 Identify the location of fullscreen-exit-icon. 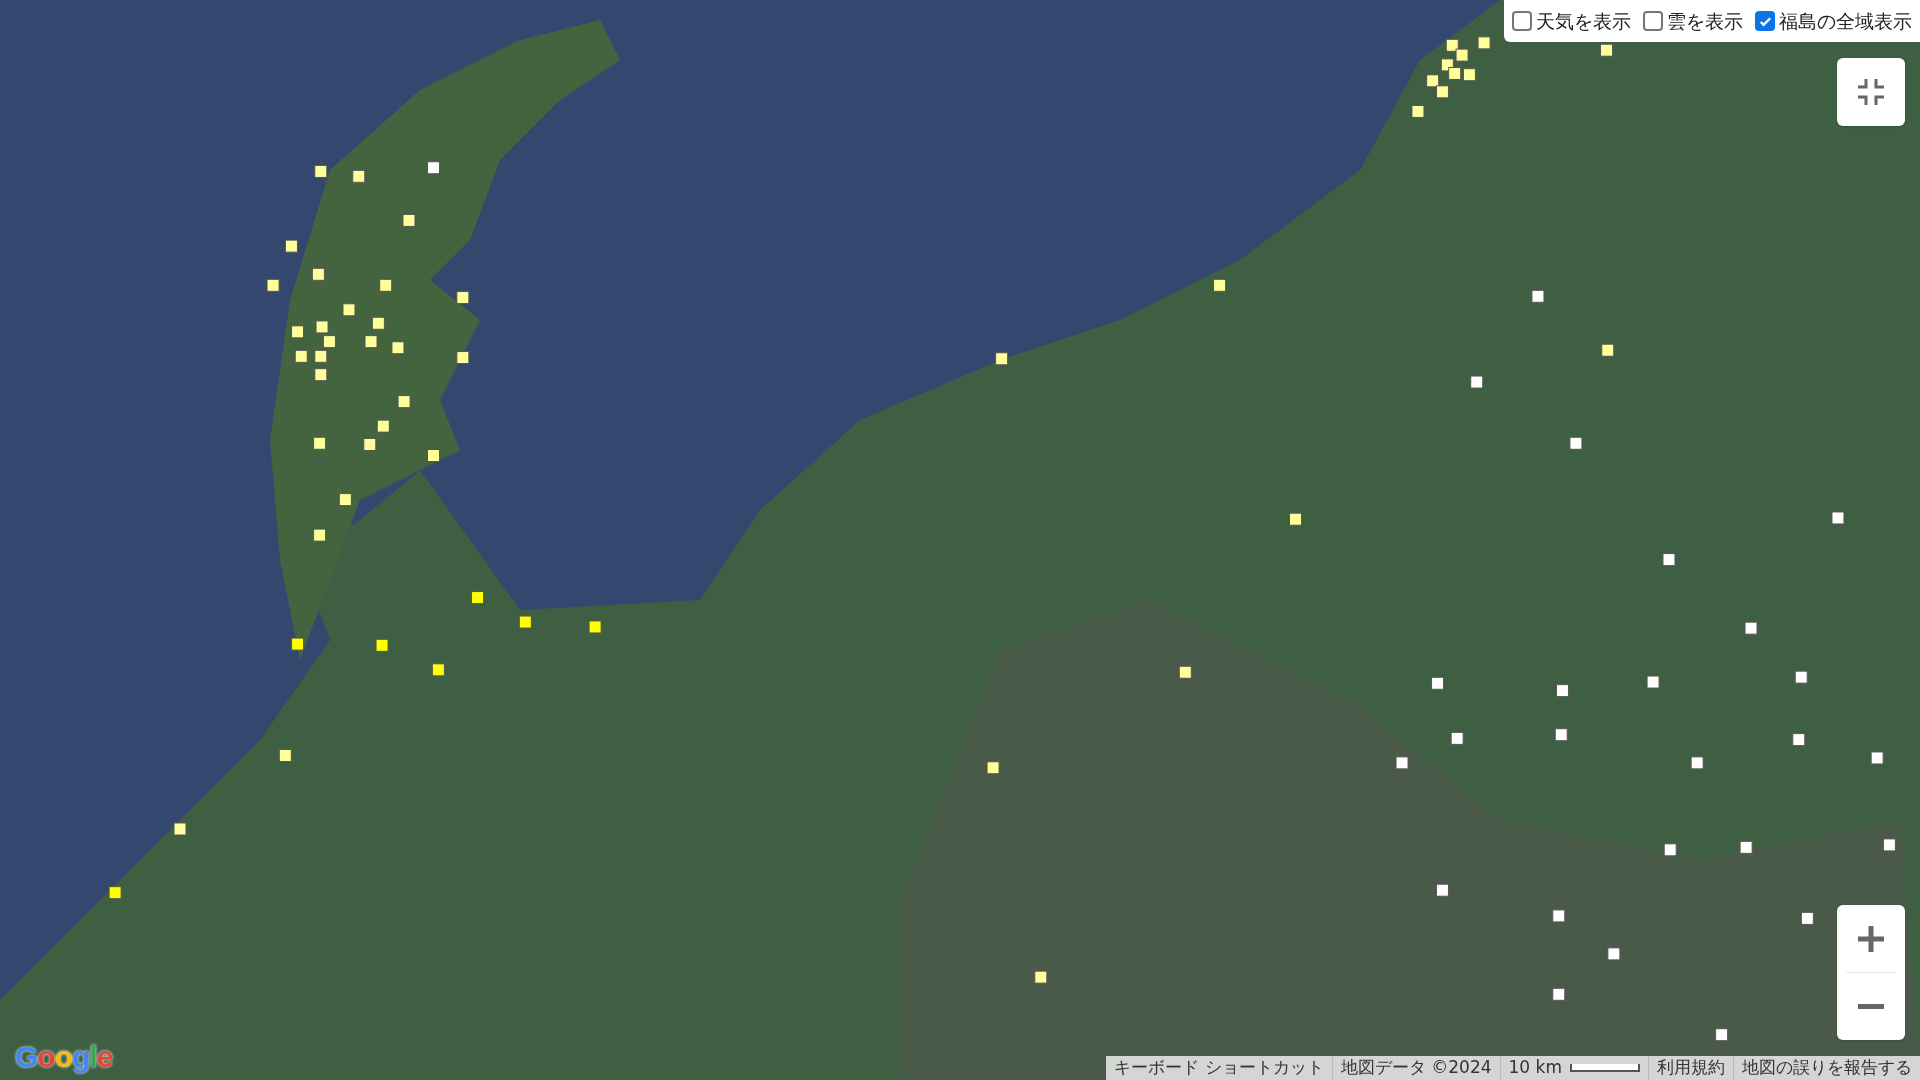
(1871, 92).